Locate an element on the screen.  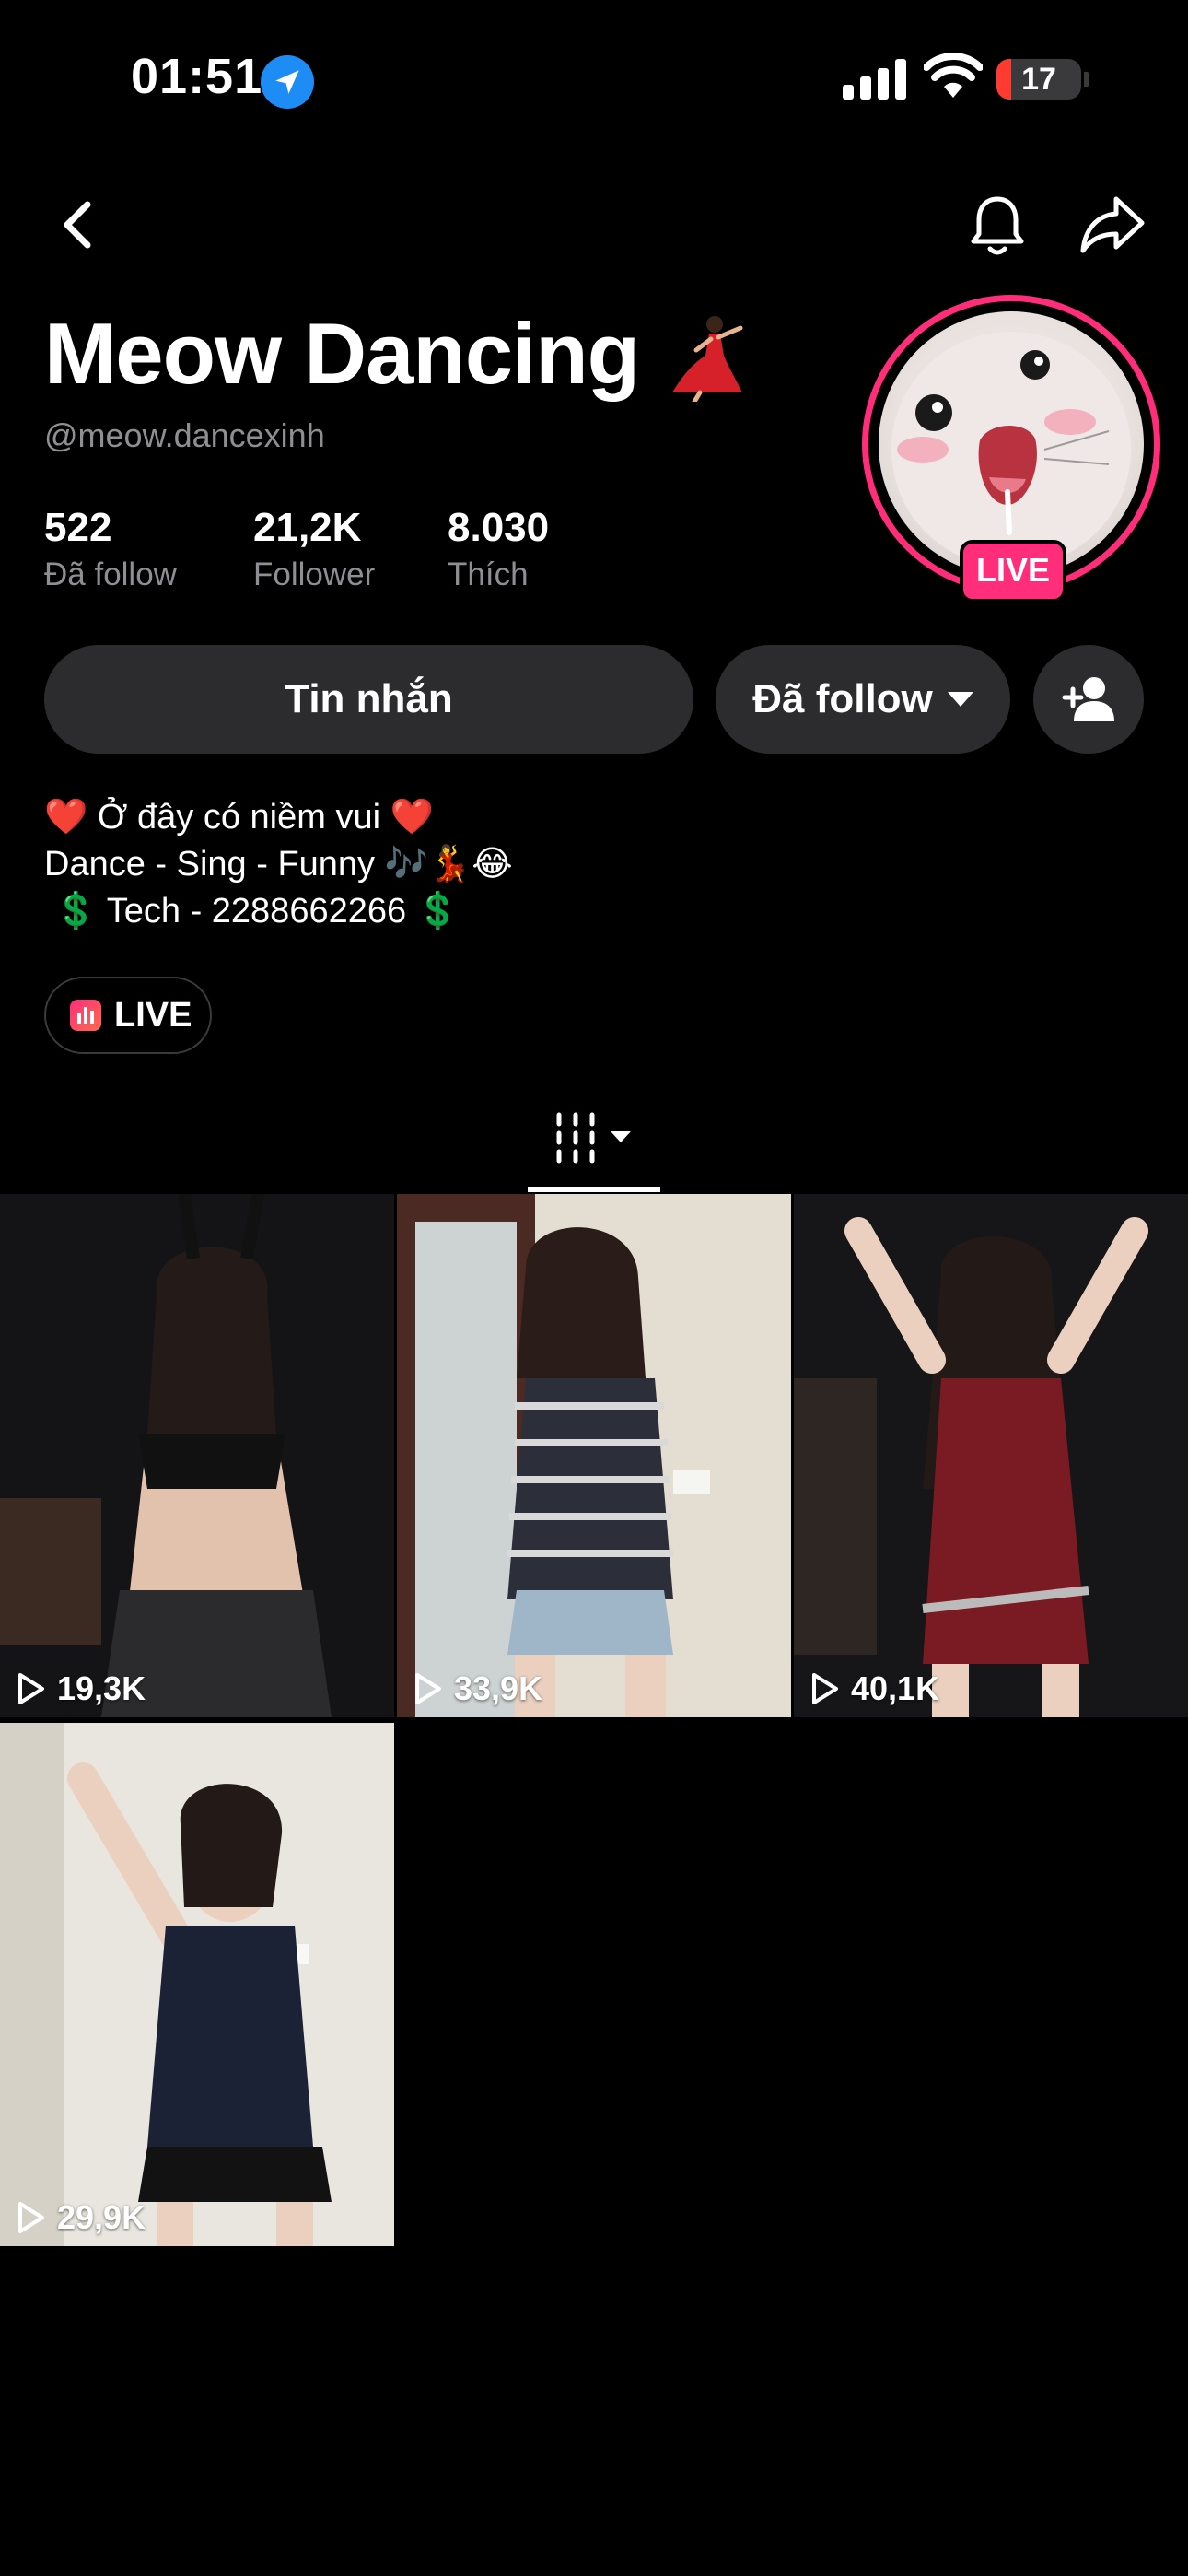
stat-following: 522 Đã follow is located at coordinates (111, 550).